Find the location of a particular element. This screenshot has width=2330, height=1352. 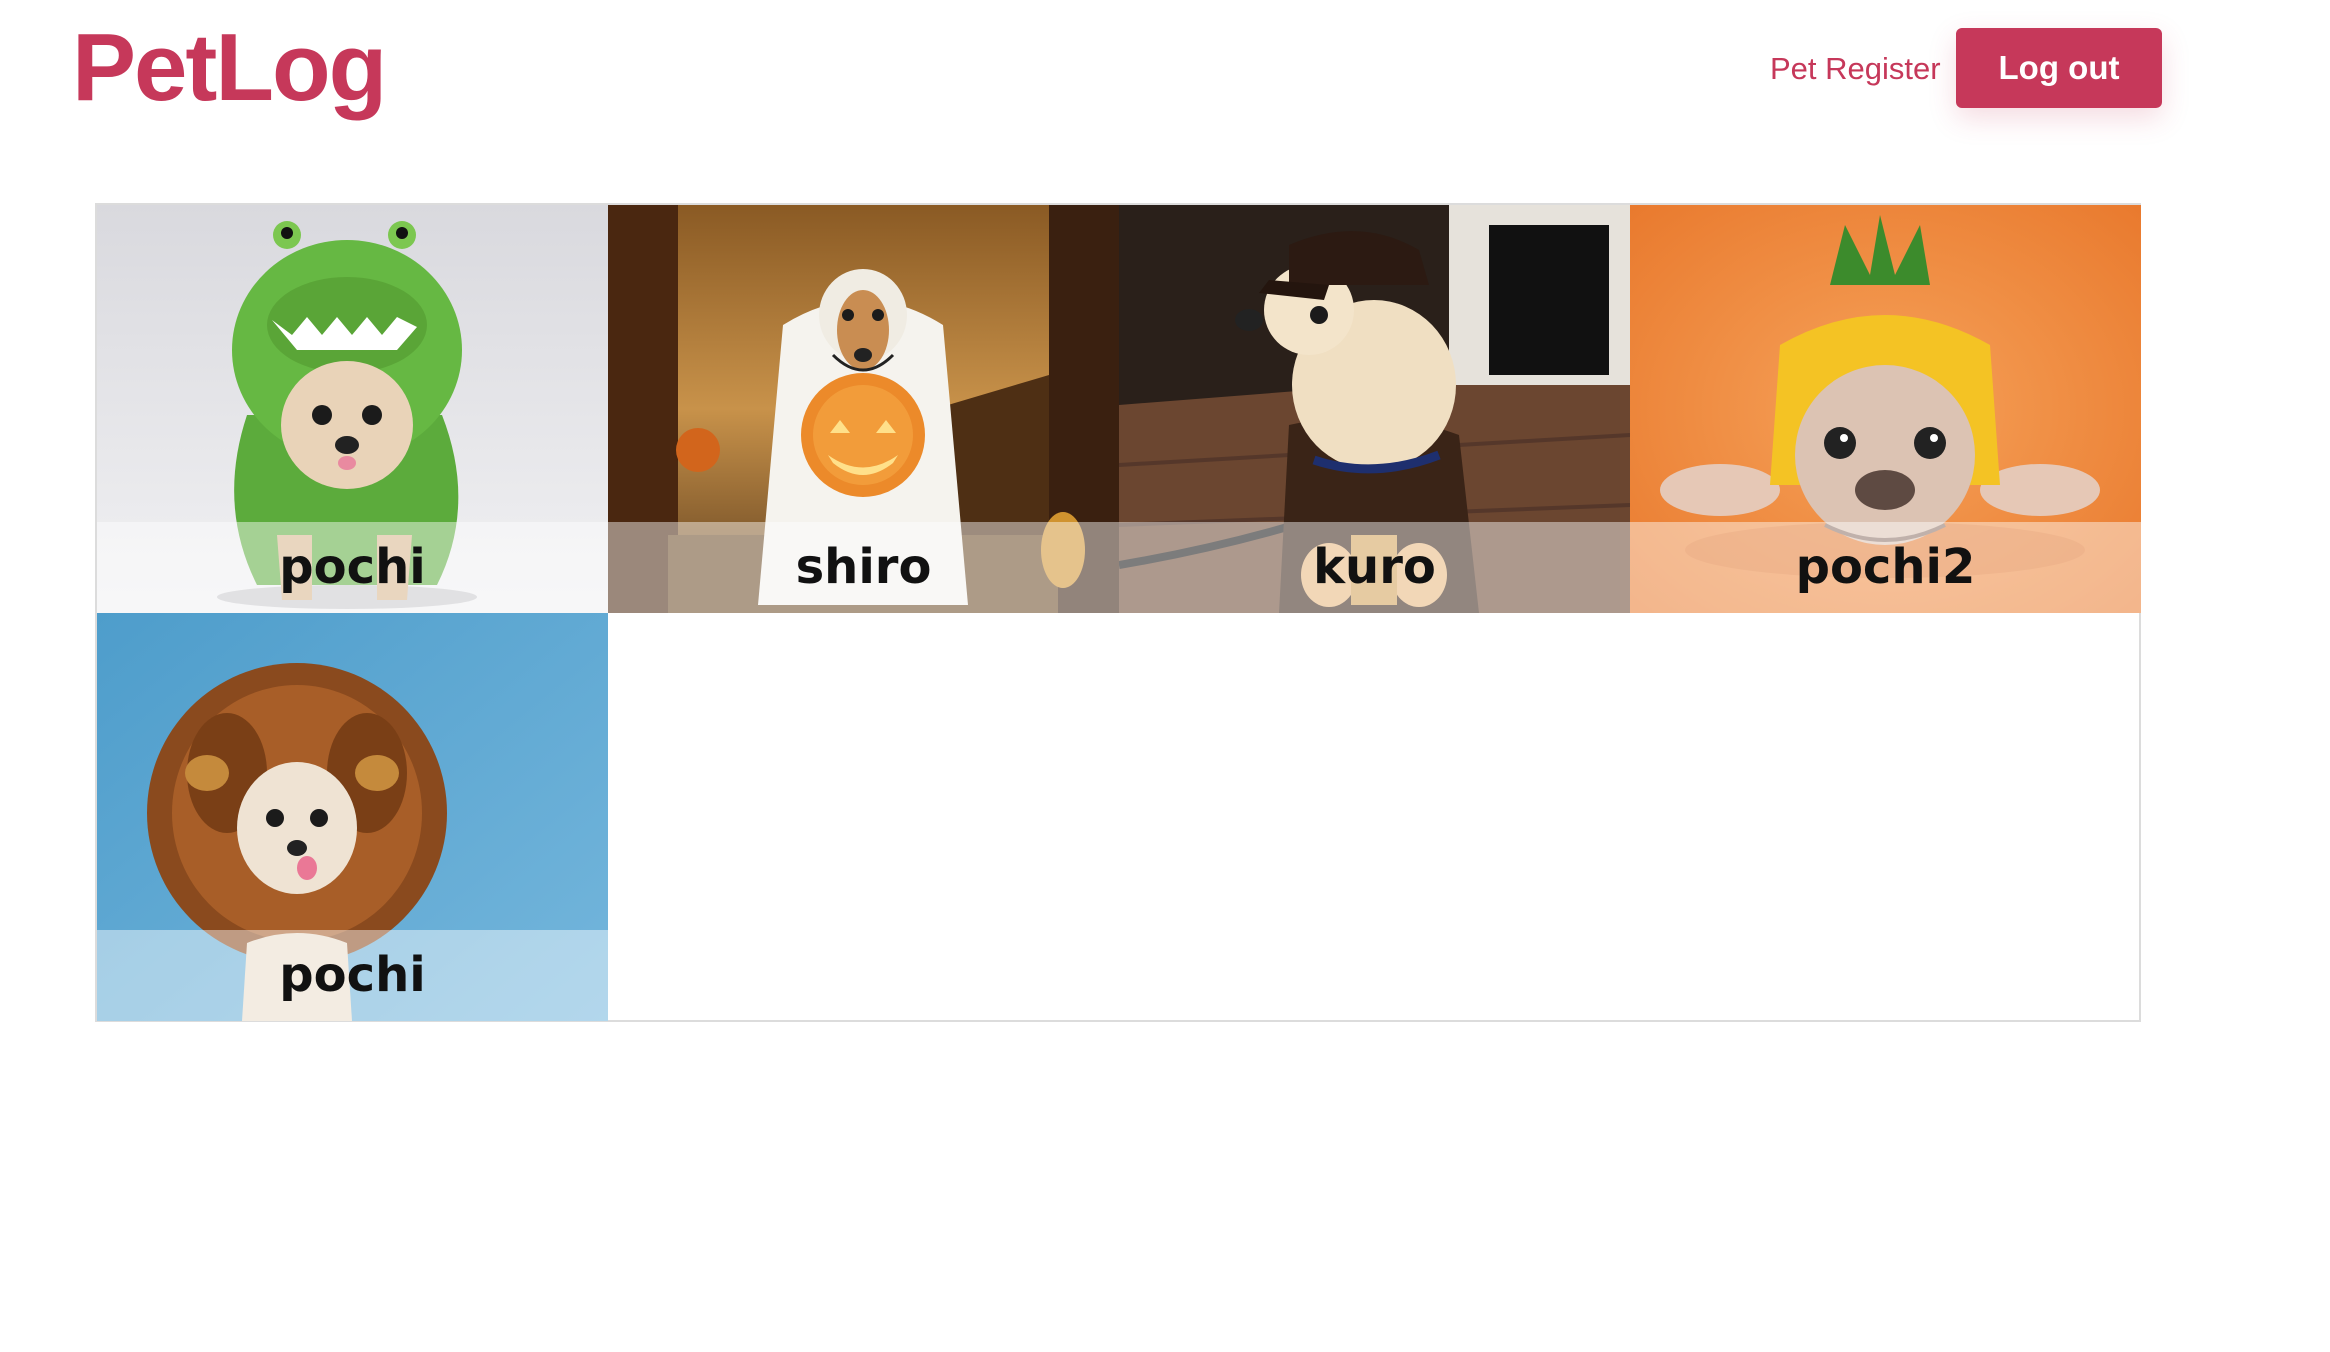

pet-name: kuro is located at coordinates (1374, 567).